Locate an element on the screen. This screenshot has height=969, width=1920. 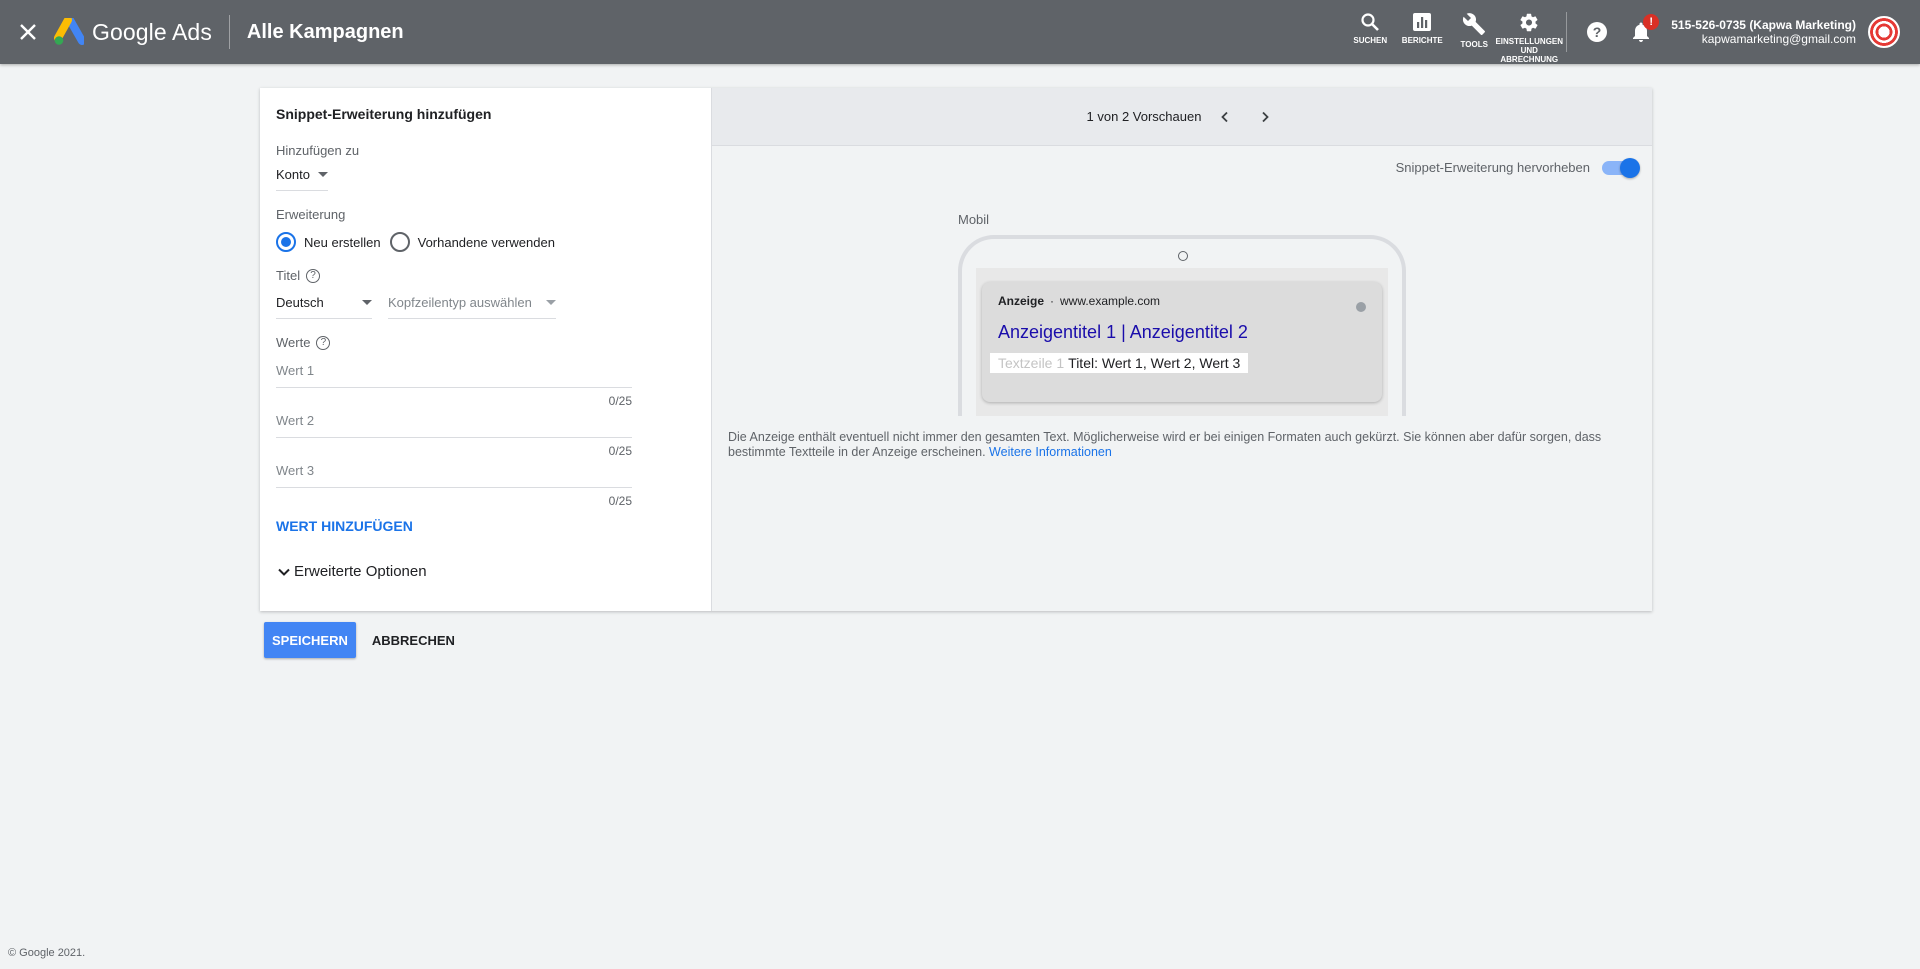
values-label-row: Werte ? is located at coordinates (485, 342).